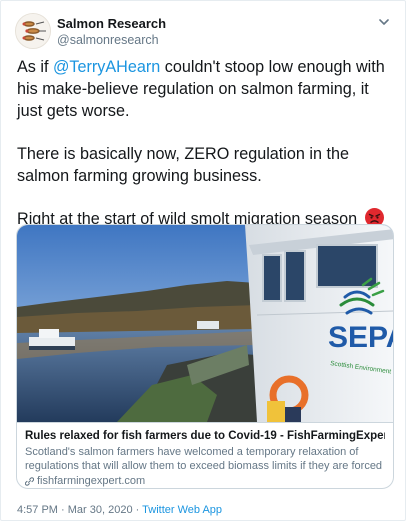  Describe the element at coordinates (91, 481) in the screenshot. I see `card-link-domain: fishfarmingexpert.com` at that location.